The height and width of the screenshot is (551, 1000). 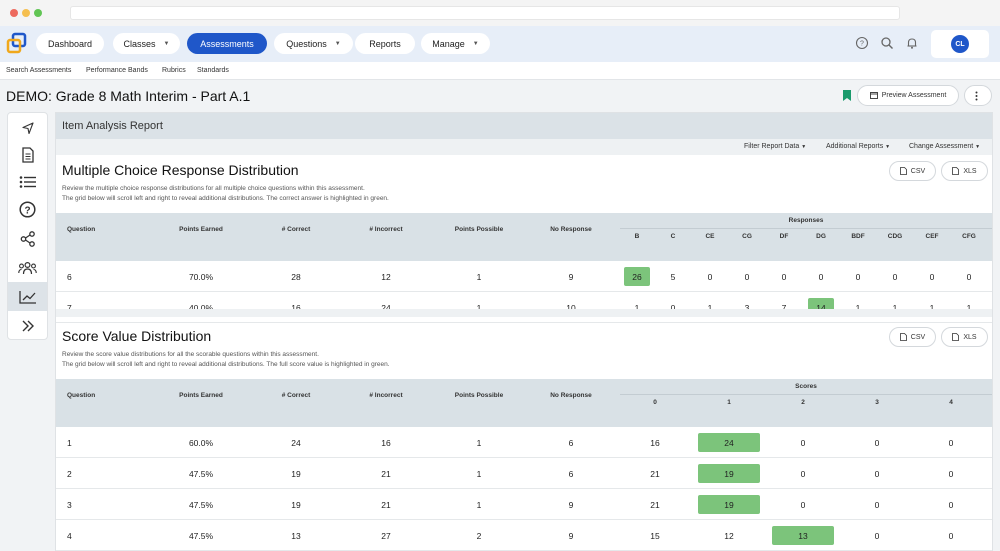 What do you see at coordinates (455, 43) in the screenshot?
I see `nav-manage: Manage ▼` at bounding box center [455, 43].